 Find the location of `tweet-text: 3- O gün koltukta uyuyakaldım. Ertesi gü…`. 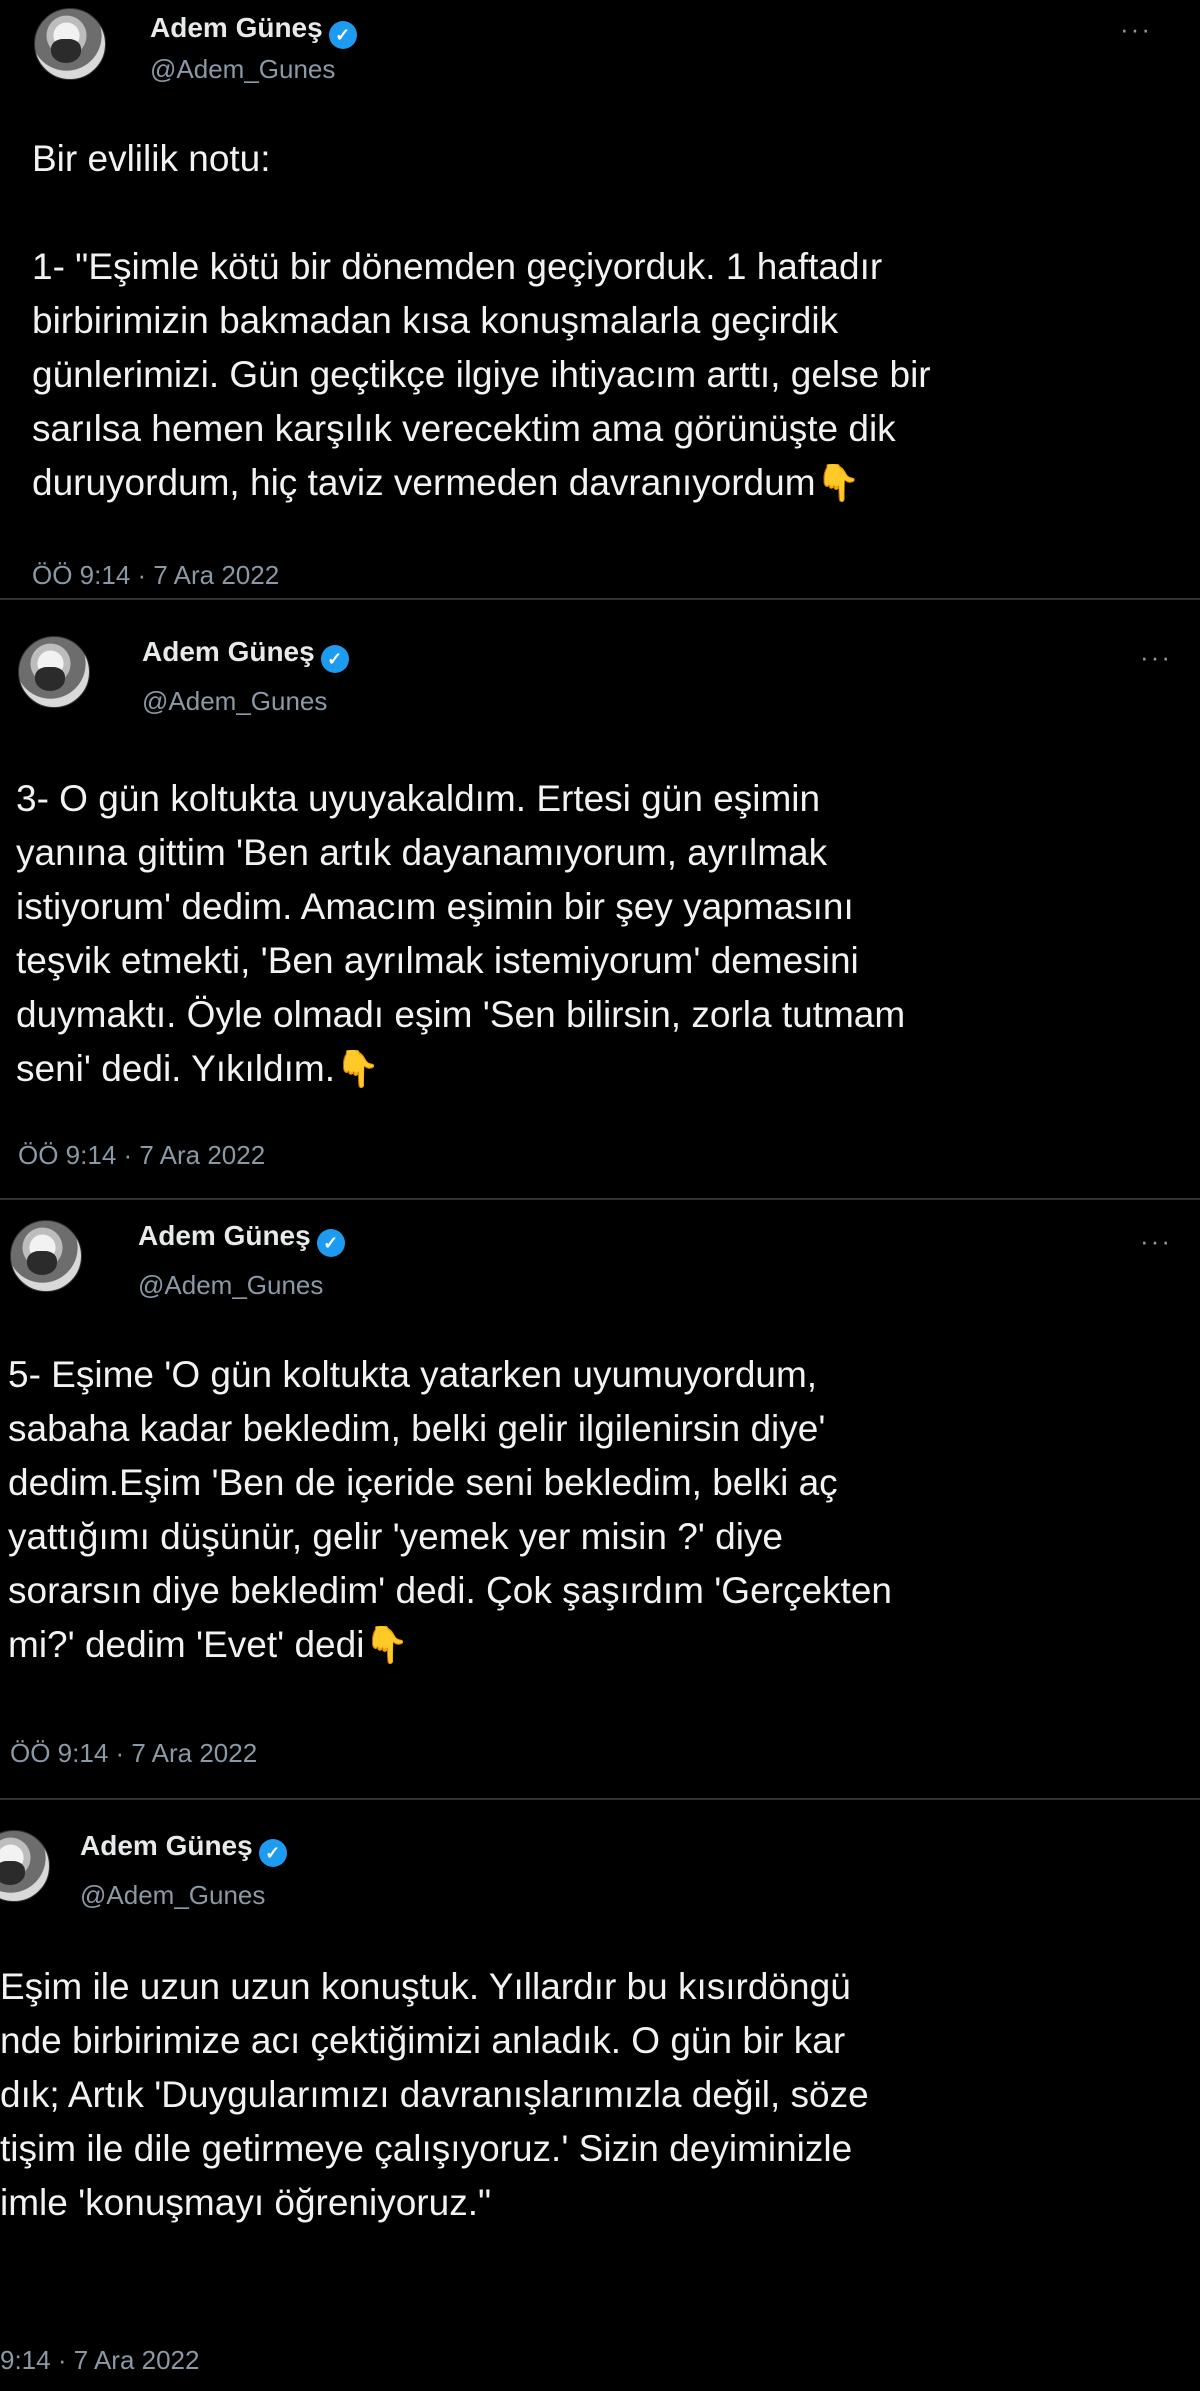

tweet-text: 3- O gün koltukta uyuyakaldım. Ertesi gü… is located at coordinates (460, 934).